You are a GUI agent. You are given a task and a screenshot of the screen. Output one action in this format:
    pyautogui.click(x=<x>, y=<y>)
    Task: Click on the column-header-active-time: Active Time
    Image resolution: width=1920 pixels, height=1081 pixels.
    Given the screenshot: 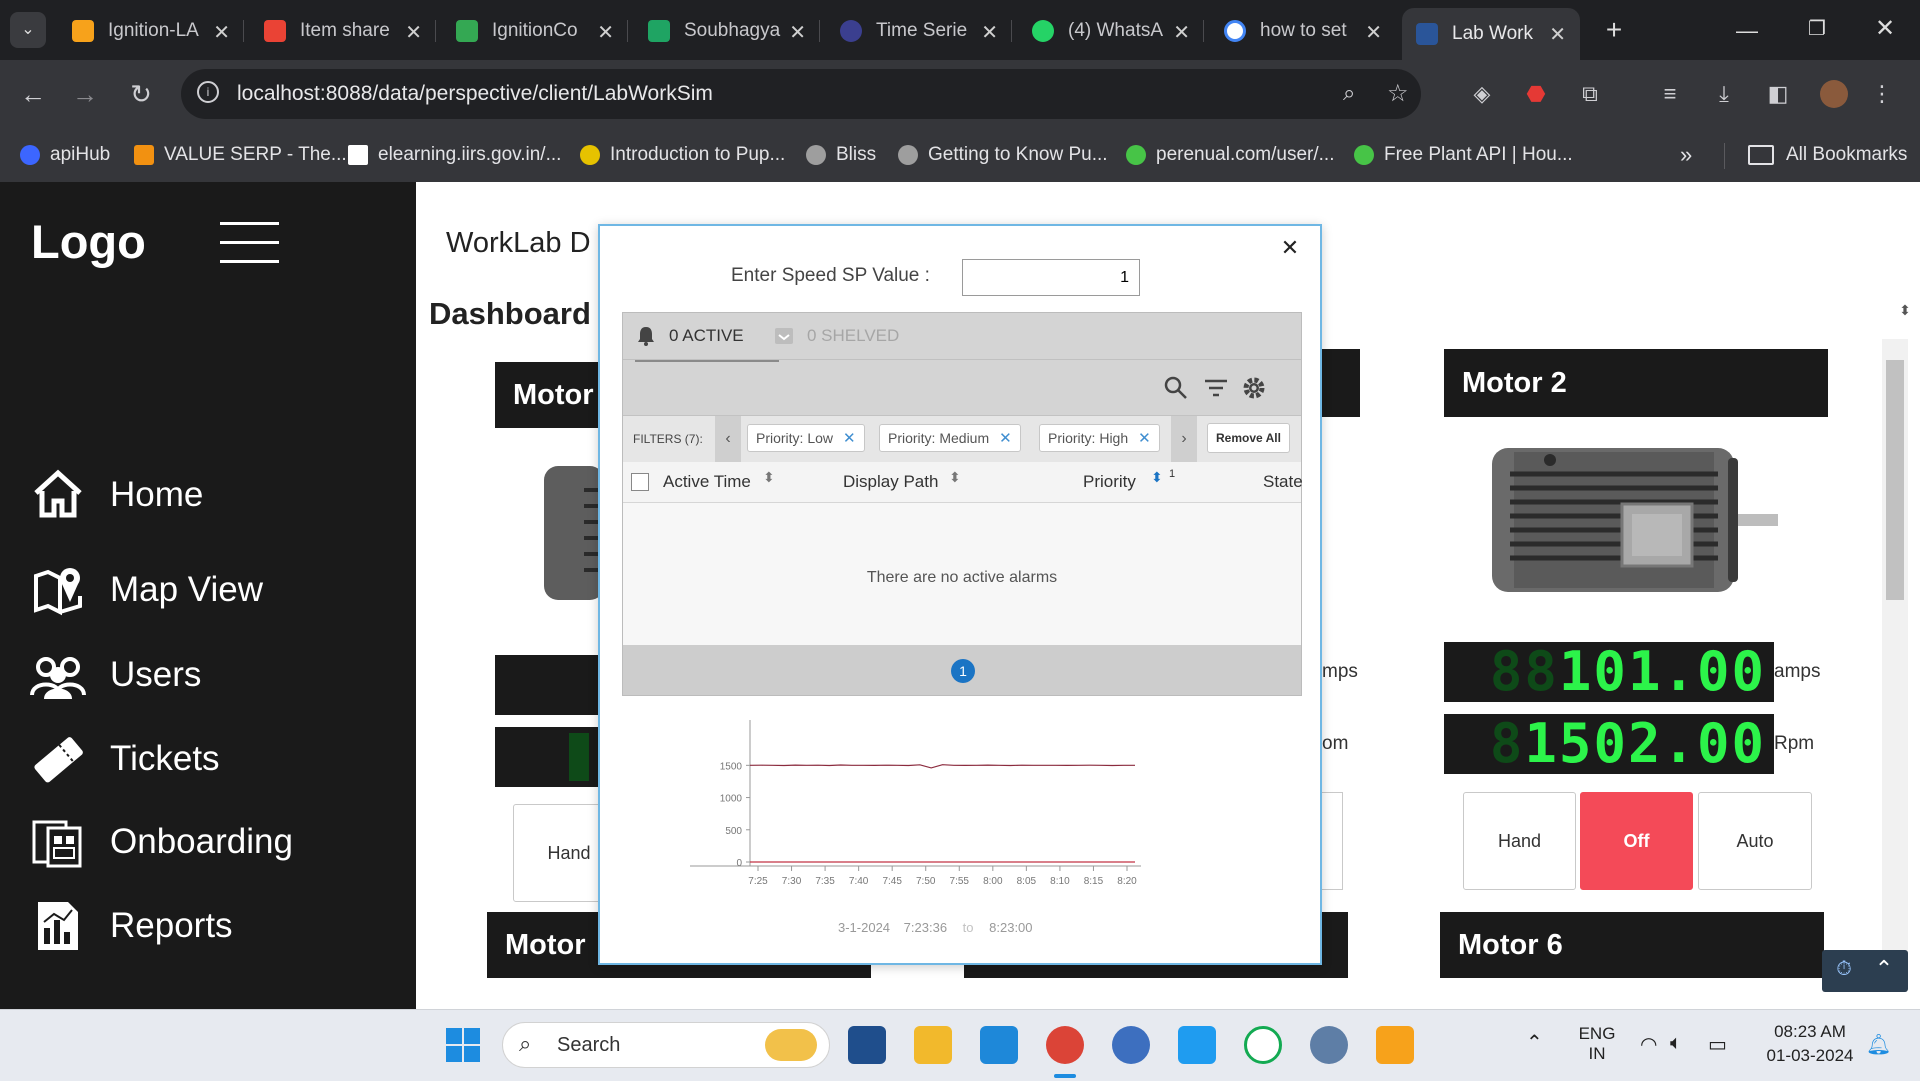 What is the action you would take?
    pyautogui.click(x=707, y=482)
    